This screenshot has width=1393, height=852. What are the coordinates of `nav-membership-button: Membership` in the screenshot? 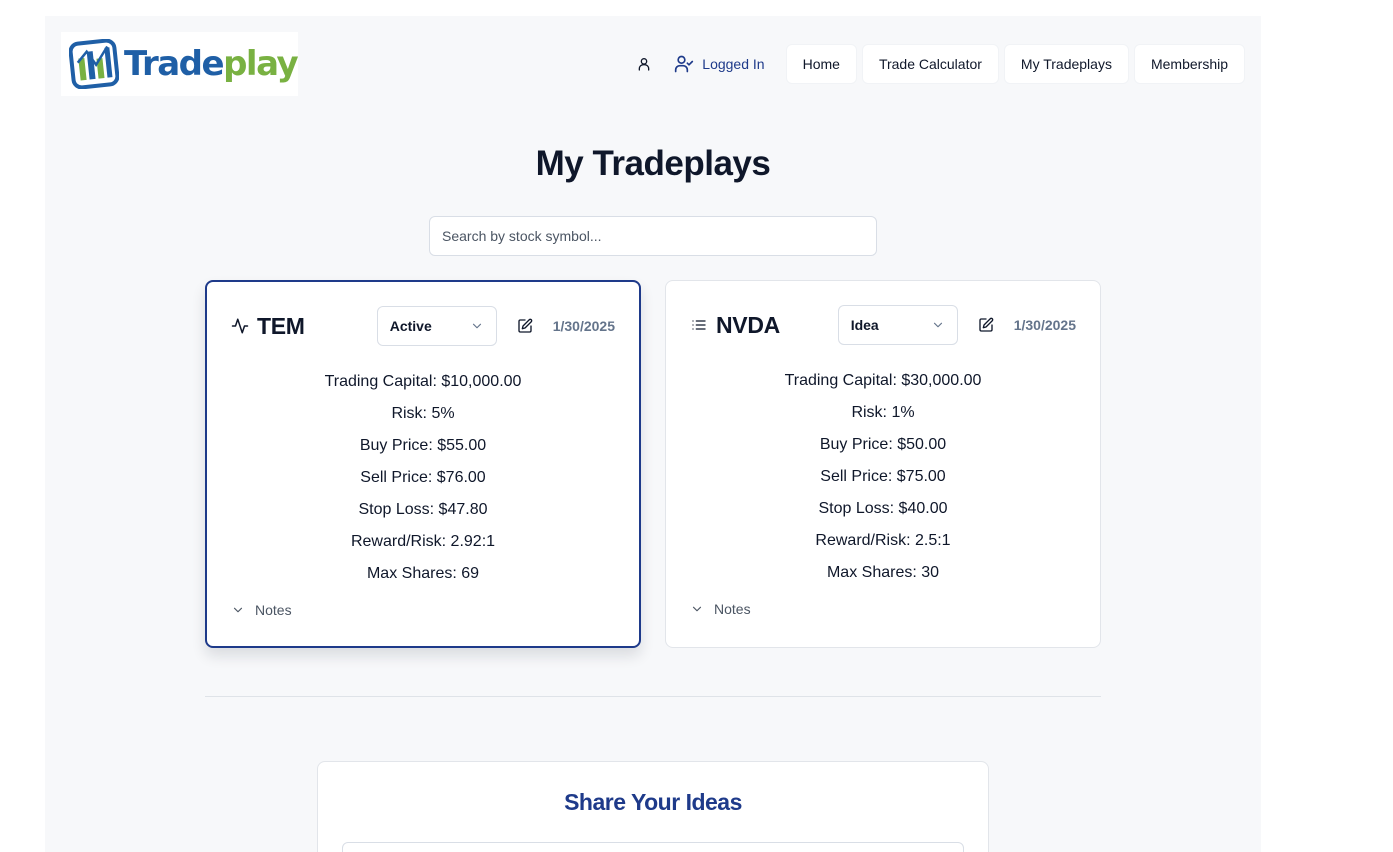 It's located at (1189, 64).